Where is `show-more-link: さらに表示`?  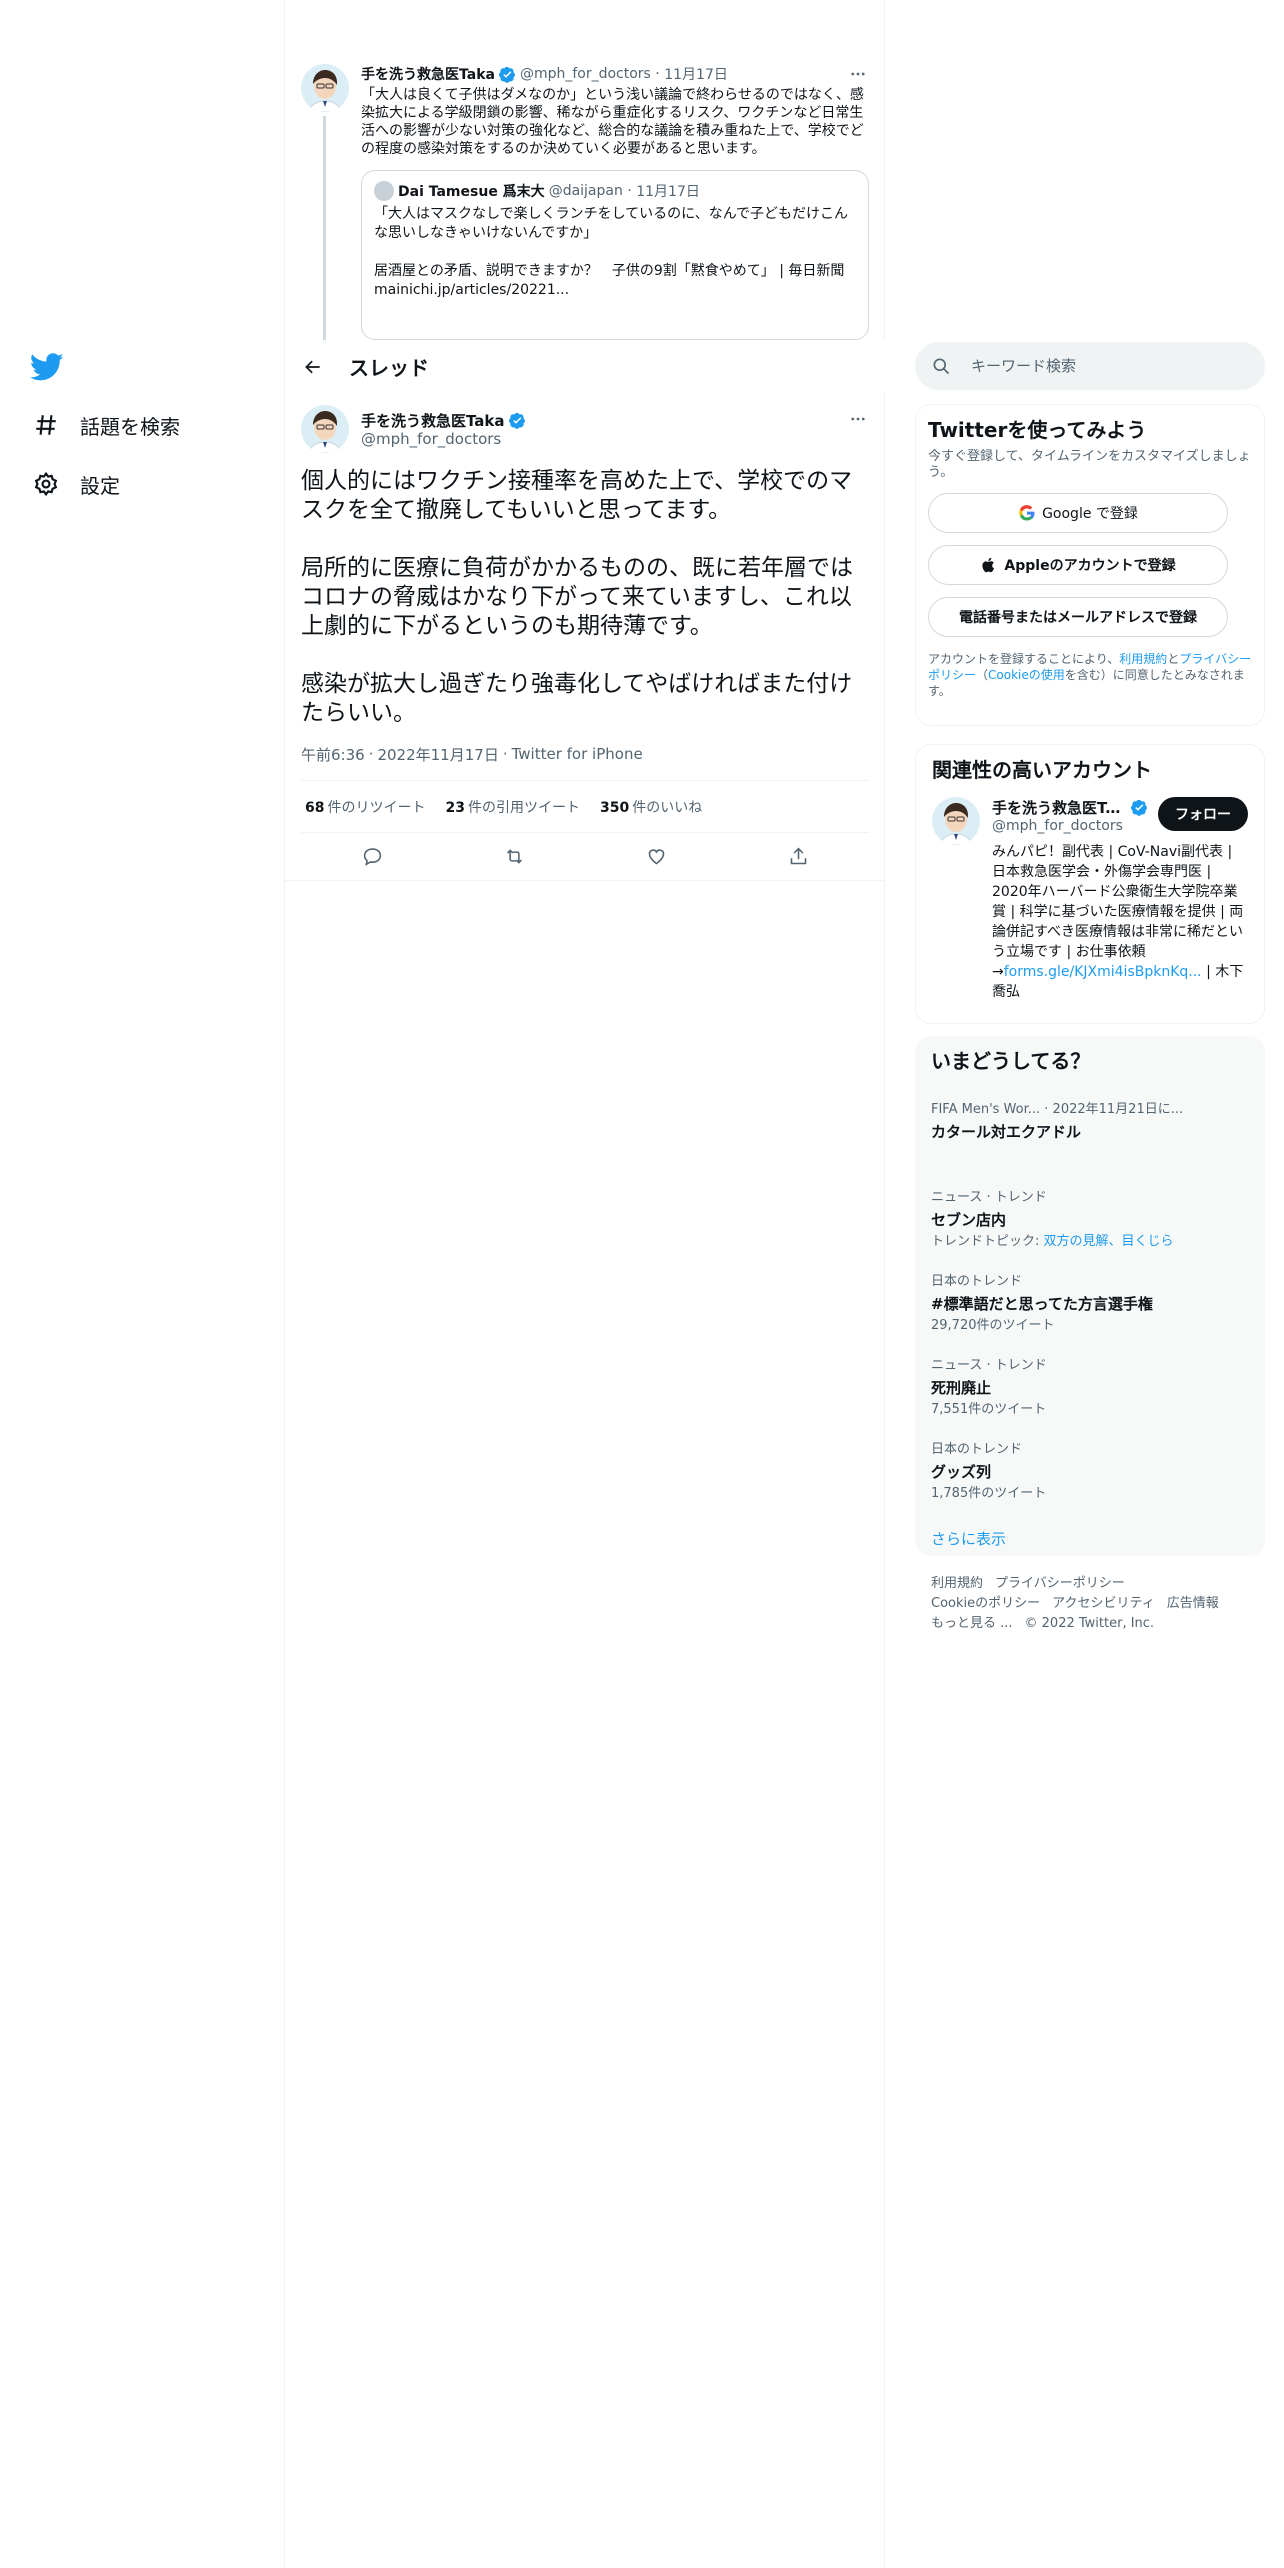
show-more-link: さらに表示 is located at coordinates (1090, 1538).